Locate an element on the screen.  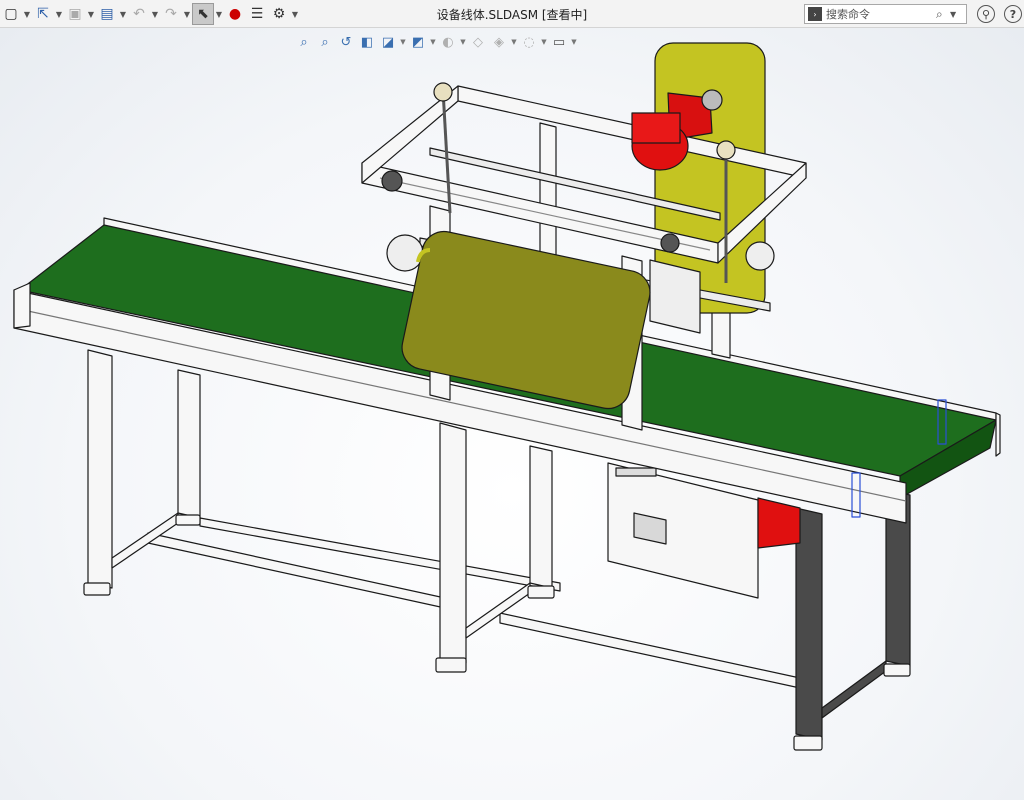
leg-left-front is located at coordinates (100, 469).